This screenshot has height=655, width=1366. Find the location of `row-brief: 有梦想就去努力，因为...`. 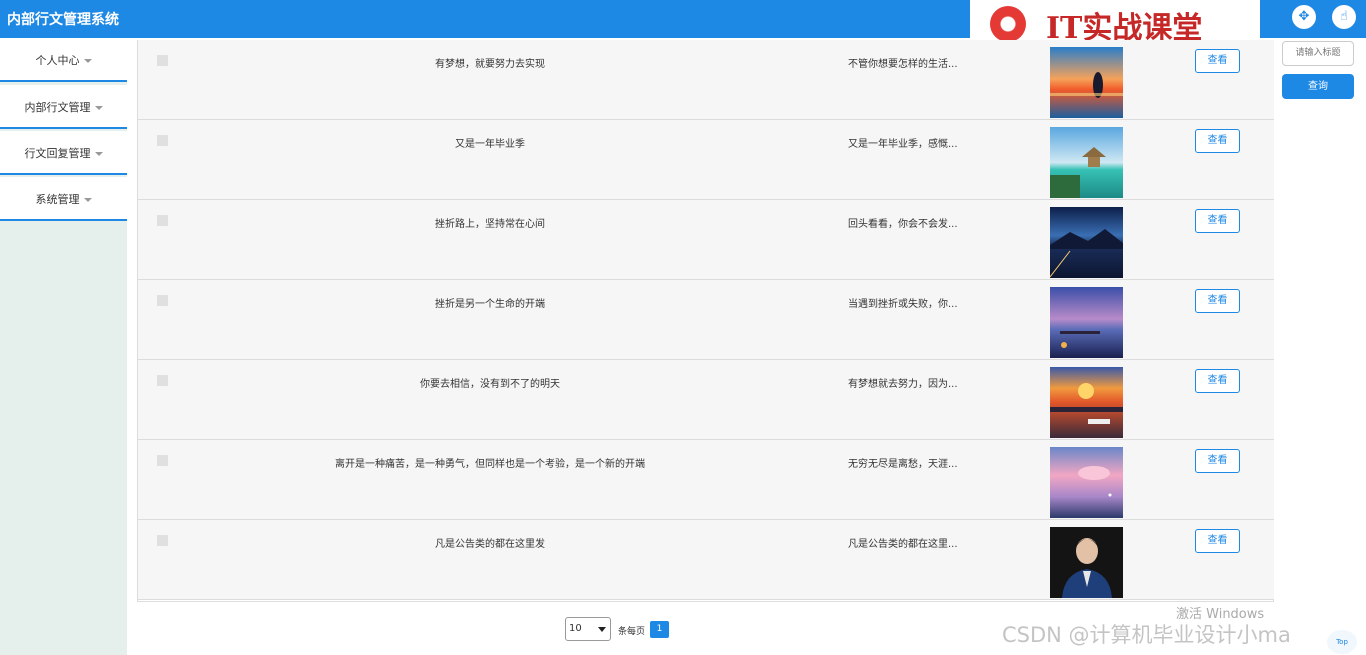

row-brief: 有梦想就去努力，因为... is located at coordinates (903, 384).